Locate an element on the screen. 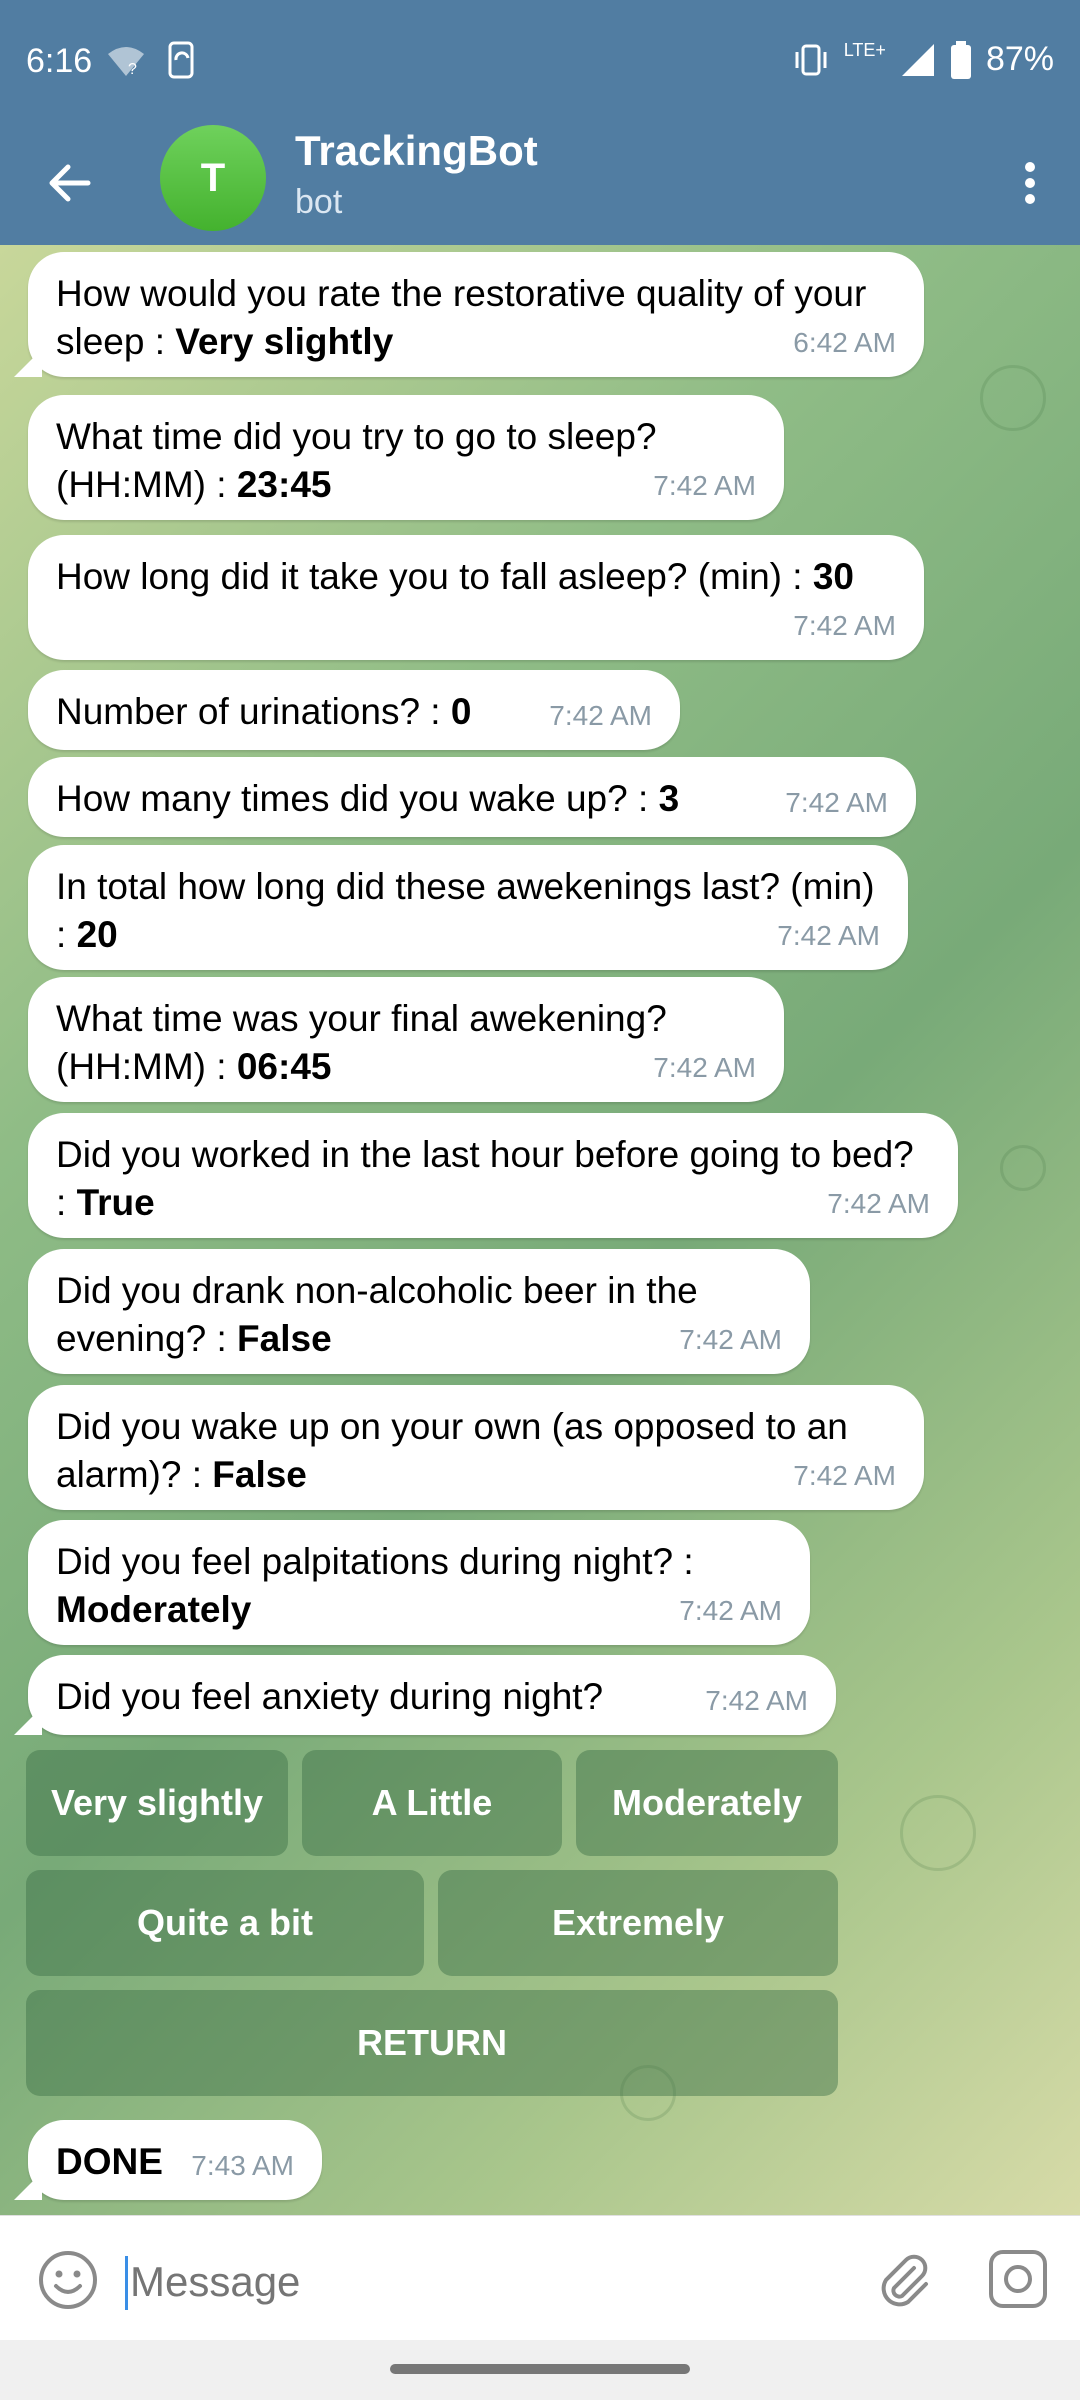 The width and height of the screenshot is (1080, 2400). system-nav-bar is located at coordinates (540, 2370).